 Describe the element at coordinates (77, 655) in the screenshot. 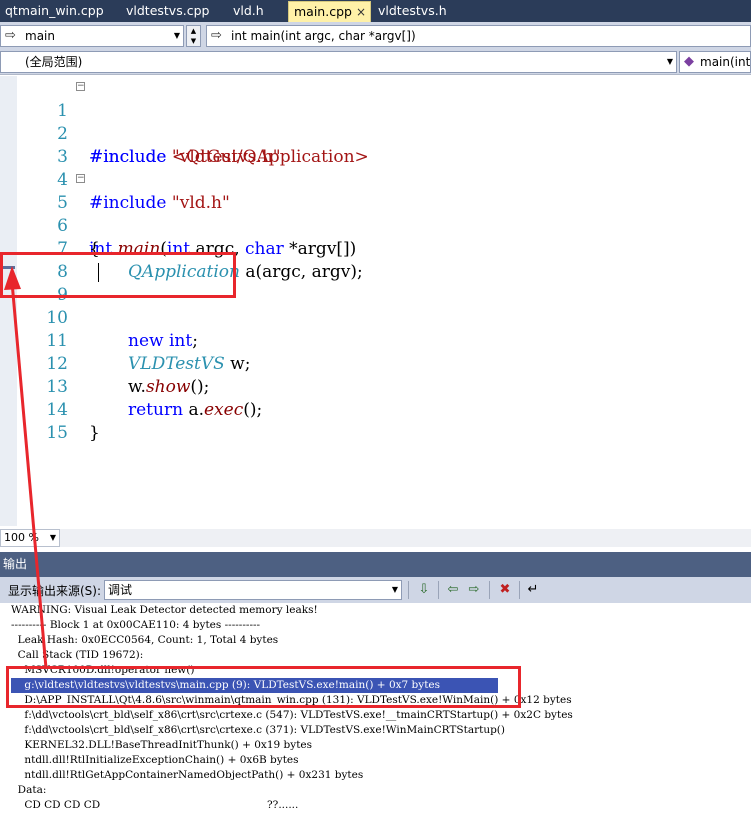

I see `output-line: Call Stack (TID 19672):` at that location.